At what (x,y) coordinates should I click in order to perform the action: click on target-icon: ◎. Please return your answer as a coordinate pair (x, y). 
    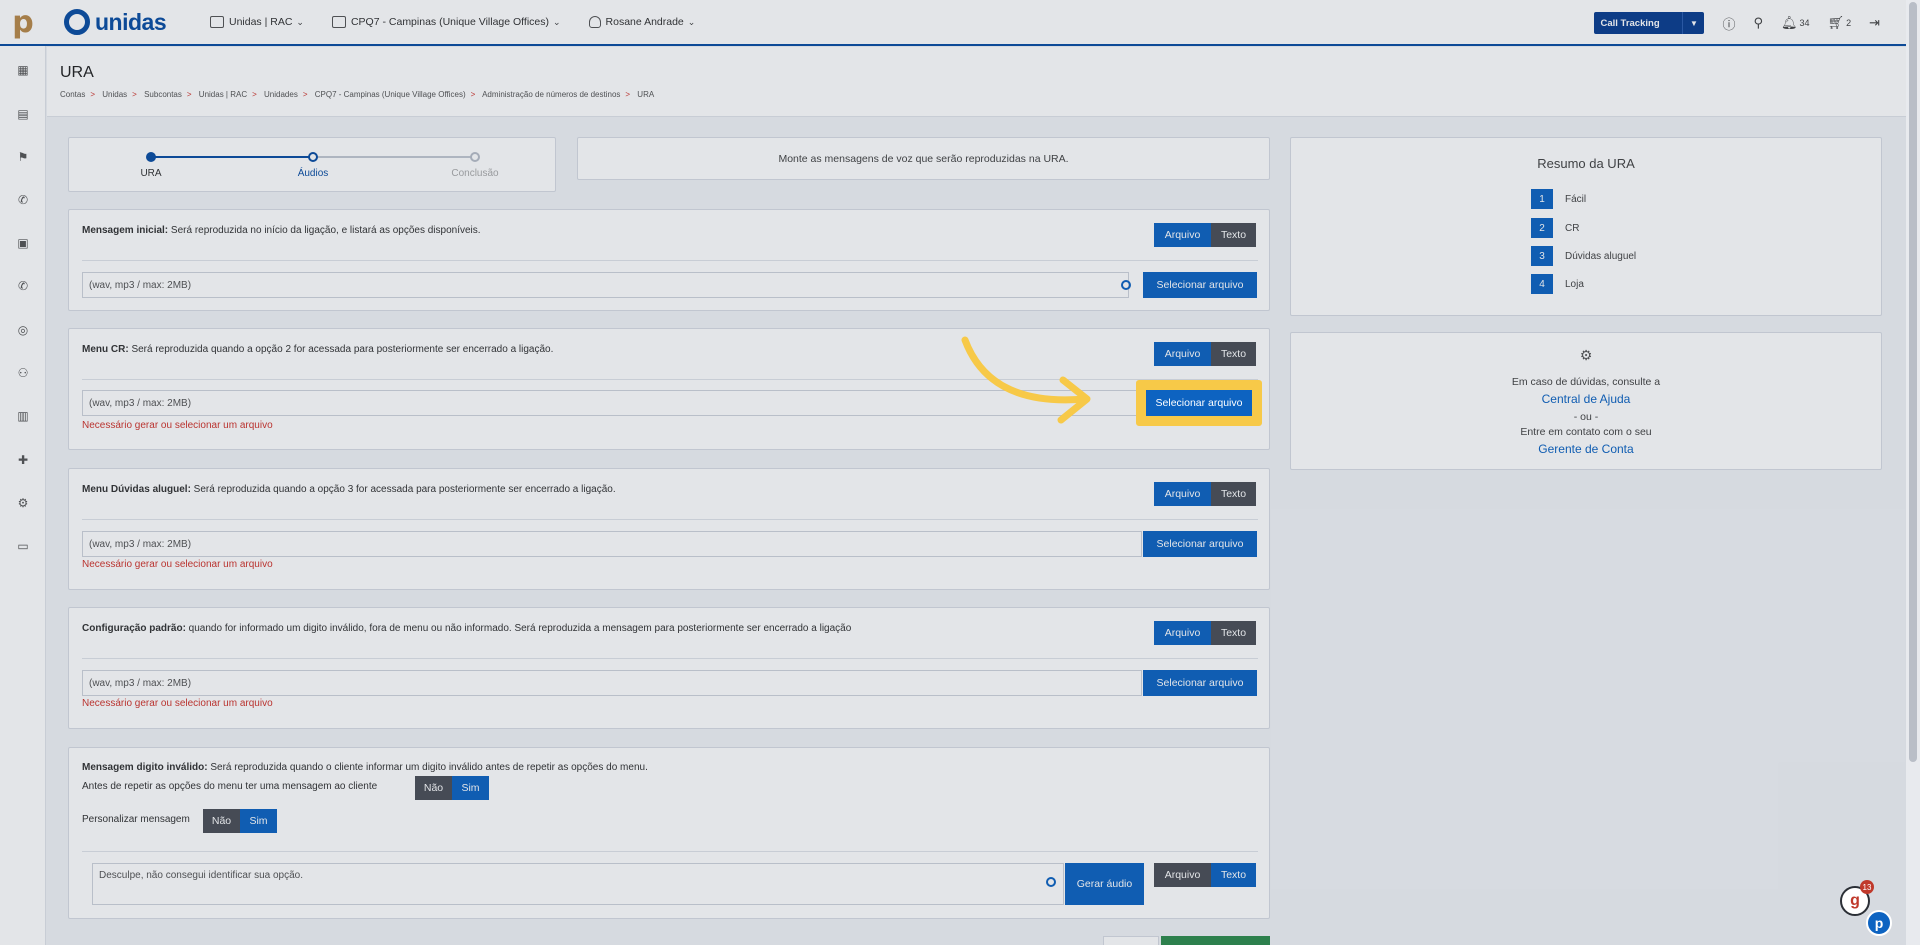
    Looking at the image, I should click on (23, 330).